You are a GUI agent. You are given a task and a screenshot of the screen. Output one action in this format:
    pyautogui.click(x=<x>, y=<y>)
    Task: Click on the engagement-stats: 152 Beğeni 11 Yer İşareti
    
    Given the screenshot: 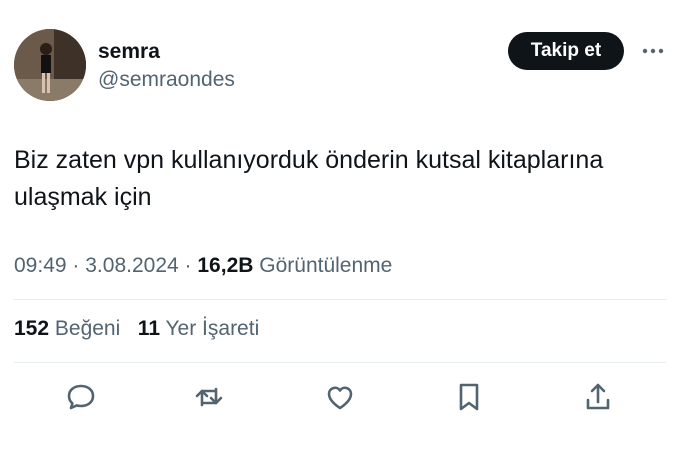 What is the action you would take?
    pyautogui.click(x=136, y=329)
    